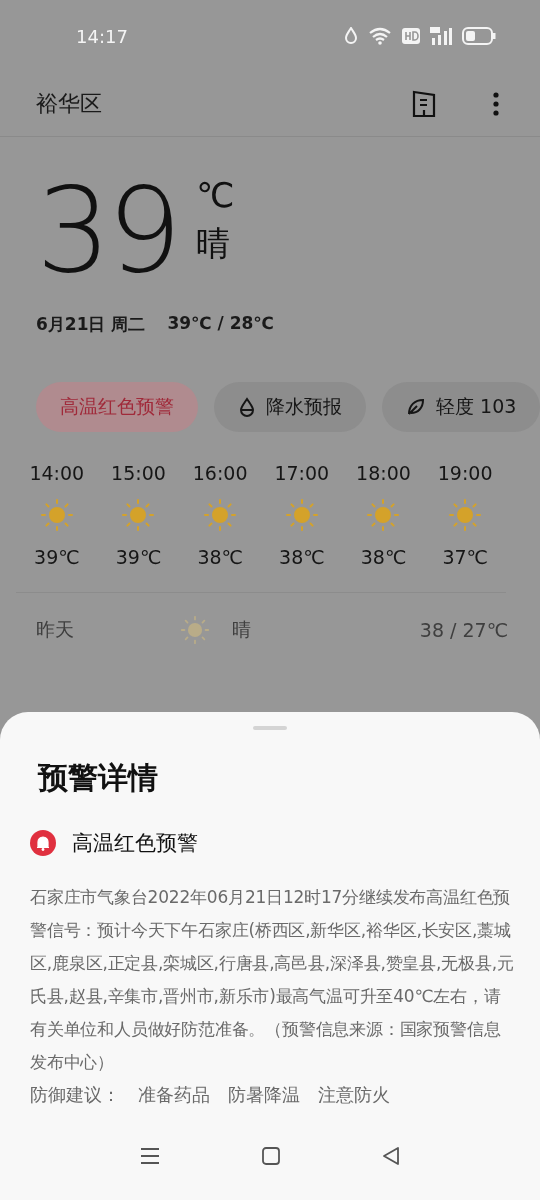 Image resolution: width=540 pixels, height=1200 pixels. Describe the element at coordinates (441, 36) in the screenshot. I see `signal-icon` at that location.